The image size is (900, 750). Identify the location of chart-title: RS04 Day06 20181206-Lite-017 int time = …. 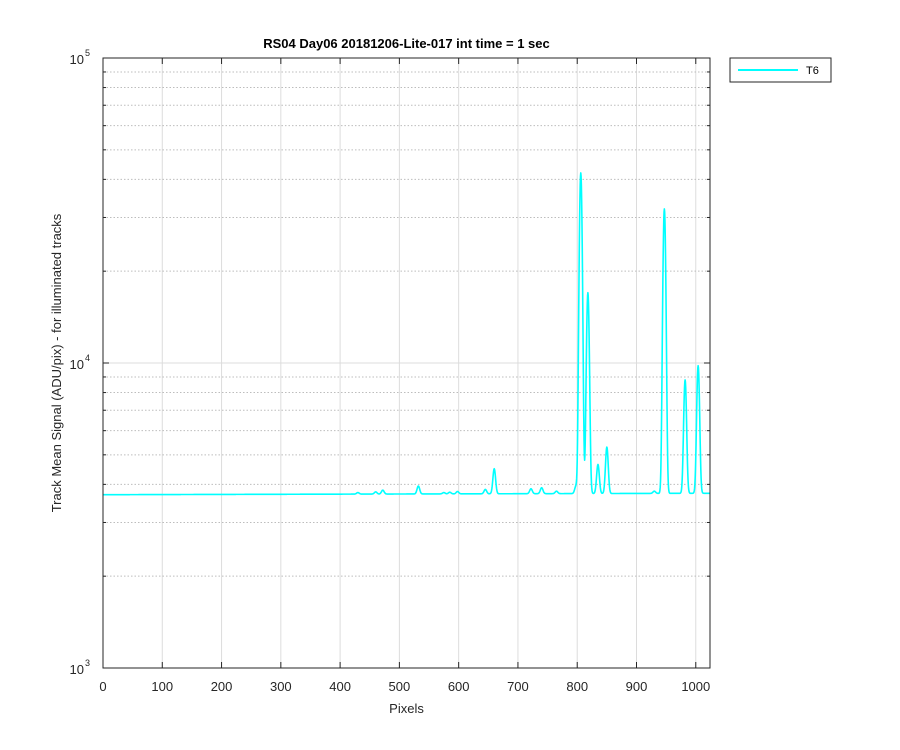
(406, 43).